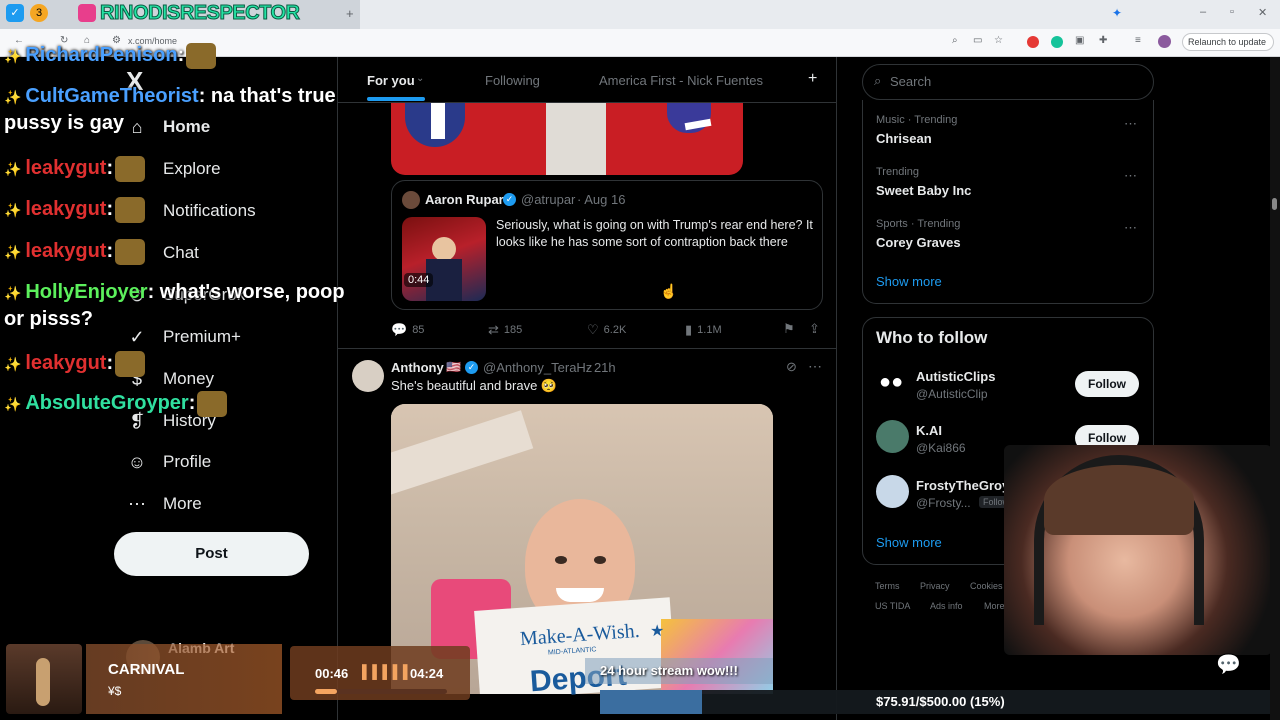 This screenshot has height=720, width=1280. What do you see at coordinates (1228, 42) in the screenshot?
I see `relaunch-button: Relaunch to update` at bounding box center [1228, 42].